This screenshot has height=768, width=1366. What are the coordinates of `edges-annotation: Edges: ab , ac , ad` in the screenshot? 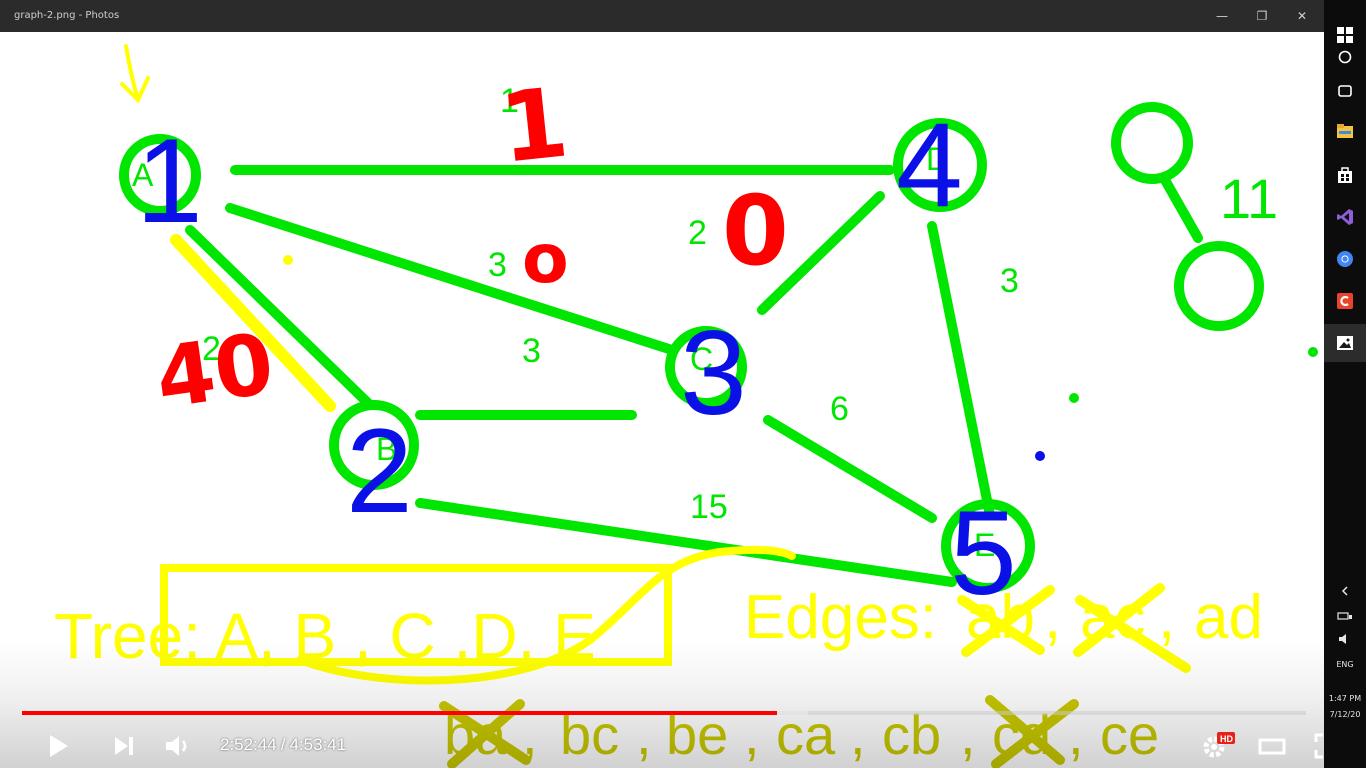 It's located at (1003, 617).